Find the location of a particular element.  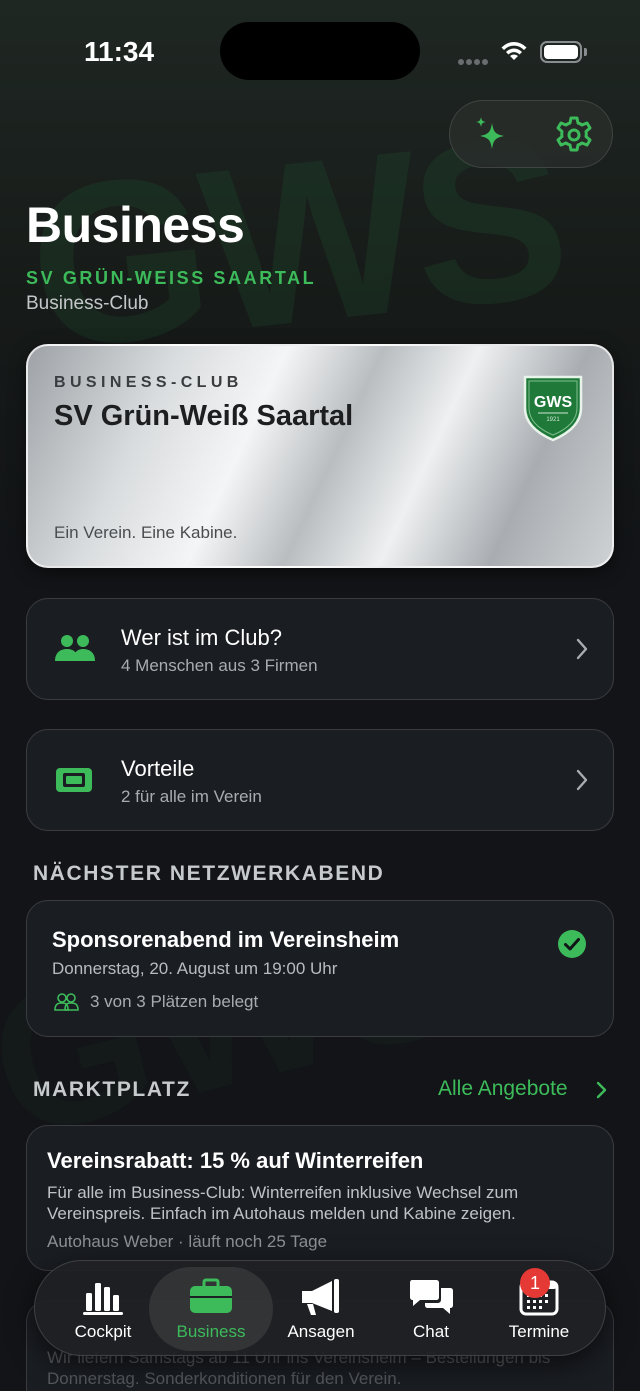

members-row-subtitle: 4 Menschen aus 3 Firmen is located at coordinates (219, 665).